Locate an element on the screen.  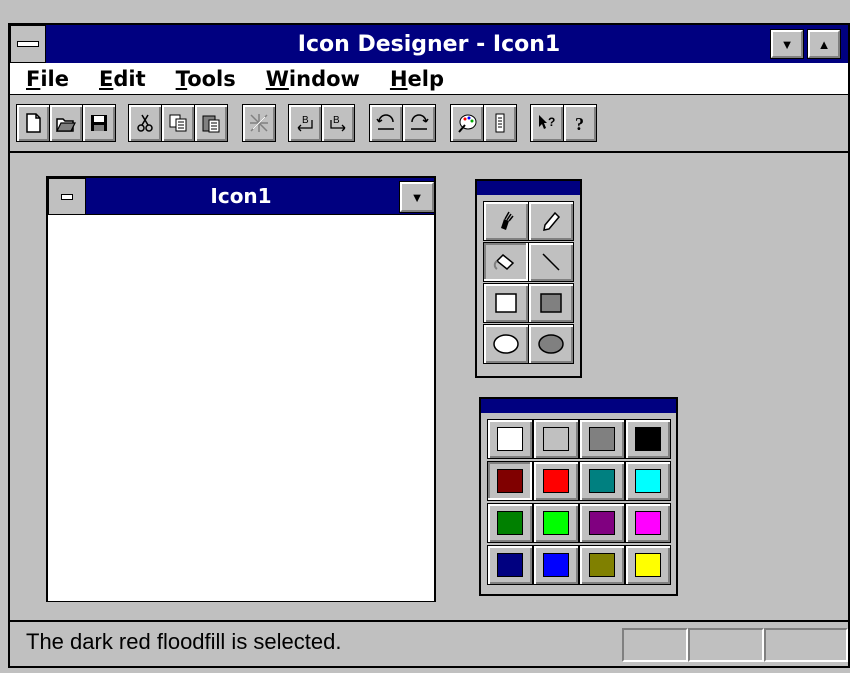
color-swatch-light-gray is located at coordinates (556, 439).